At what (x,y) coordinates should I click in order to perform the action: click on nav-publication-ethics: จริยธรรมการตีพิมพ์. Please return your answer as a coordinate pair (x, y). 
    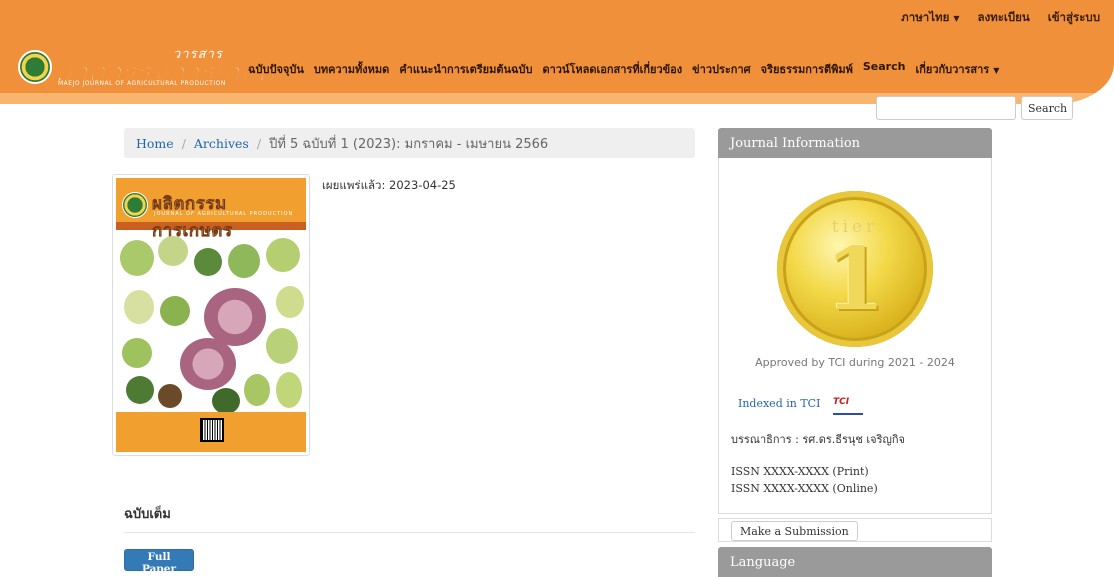
    Looking at the image, I should click on (807, 69).